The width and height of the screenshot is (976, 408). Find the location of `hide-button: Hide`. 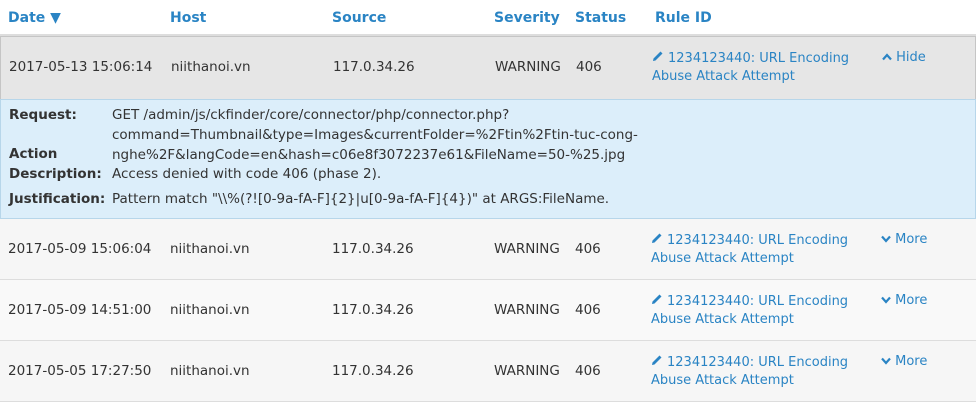

hide-button: Hide is located at coordinates (904, 57).